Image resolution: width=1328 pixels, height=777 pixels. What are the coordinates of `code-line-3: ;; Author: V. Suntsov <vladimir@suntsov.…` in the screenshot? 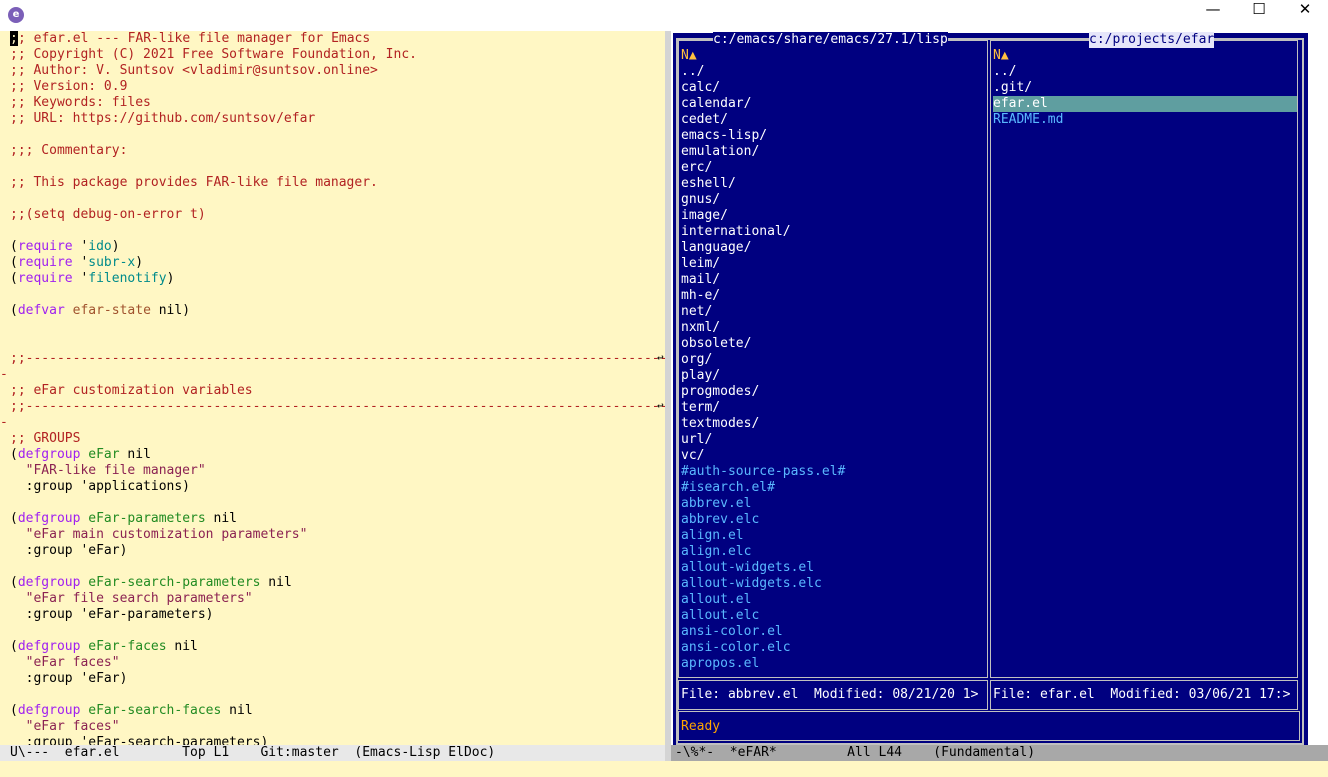 It's located at (194, 70).